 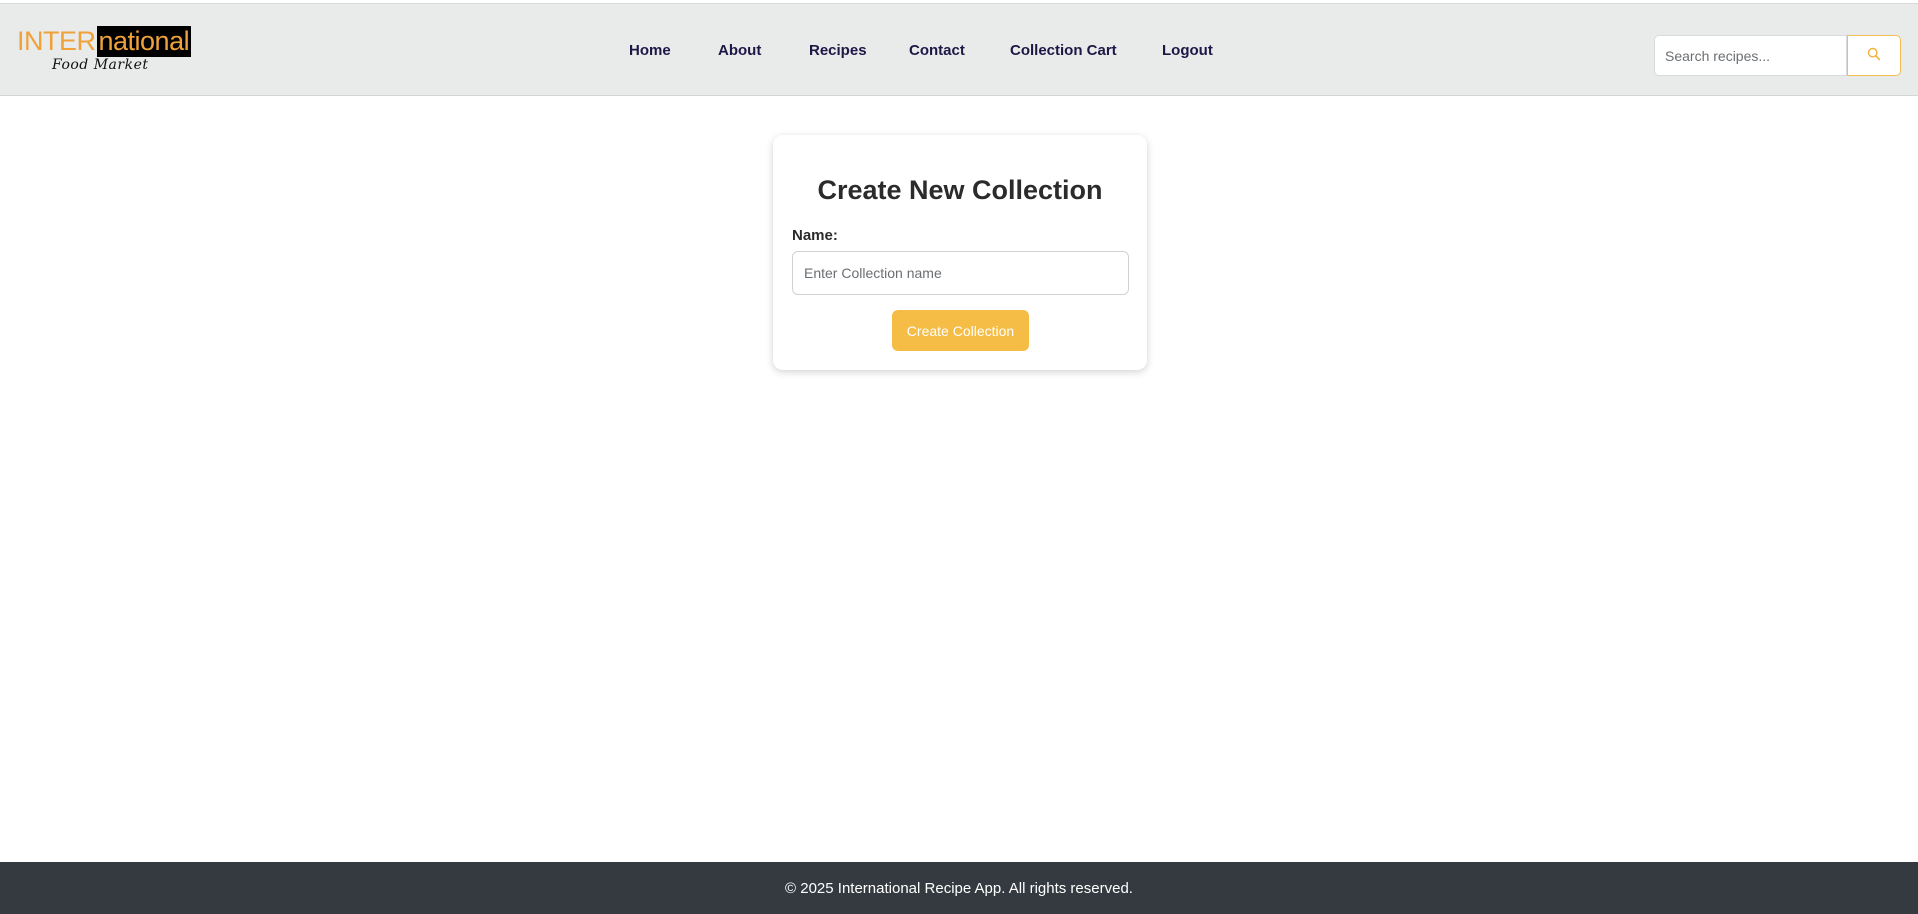 I want to click on create-collection-button: Create Collection, so click(x=960, y=330).